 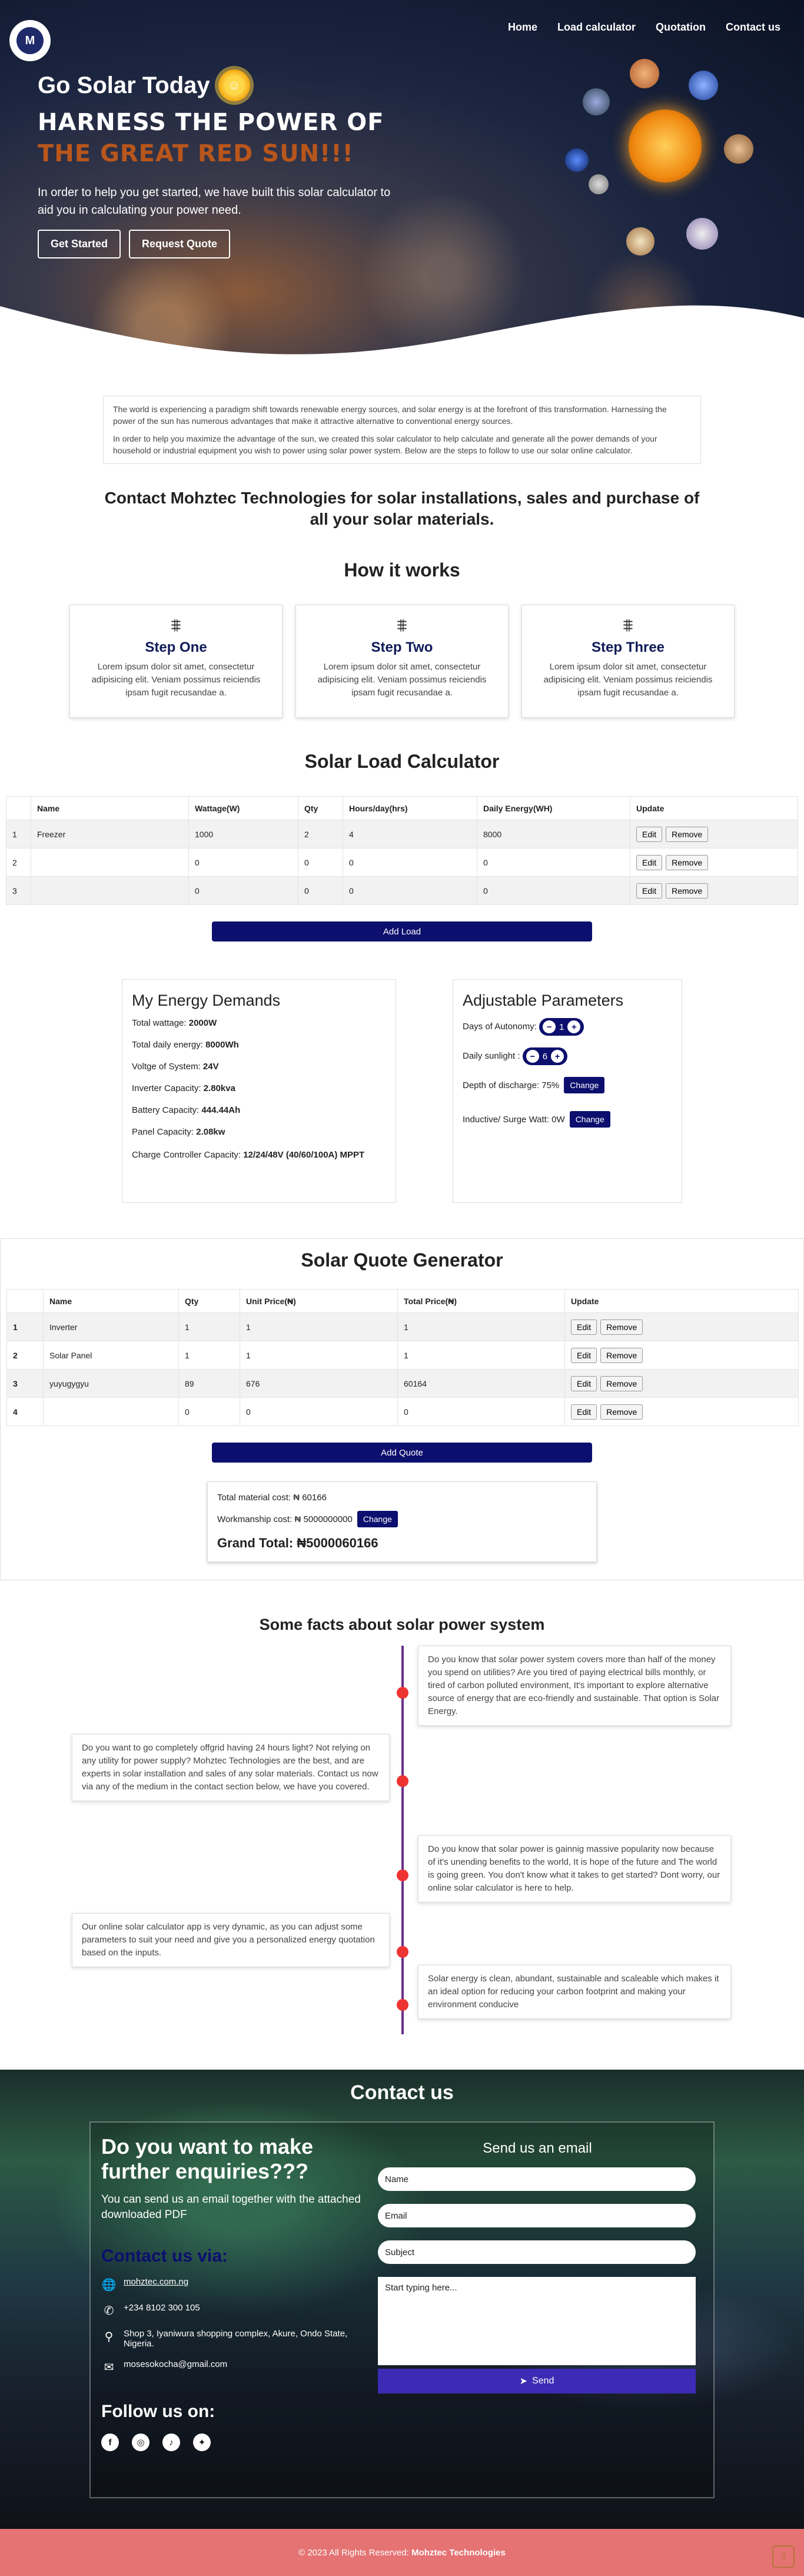 What do you see at coordinates (171, 2442) in the screenshot?
I see `tiktok-icon: ♪` at bounding box center [171, 2442].